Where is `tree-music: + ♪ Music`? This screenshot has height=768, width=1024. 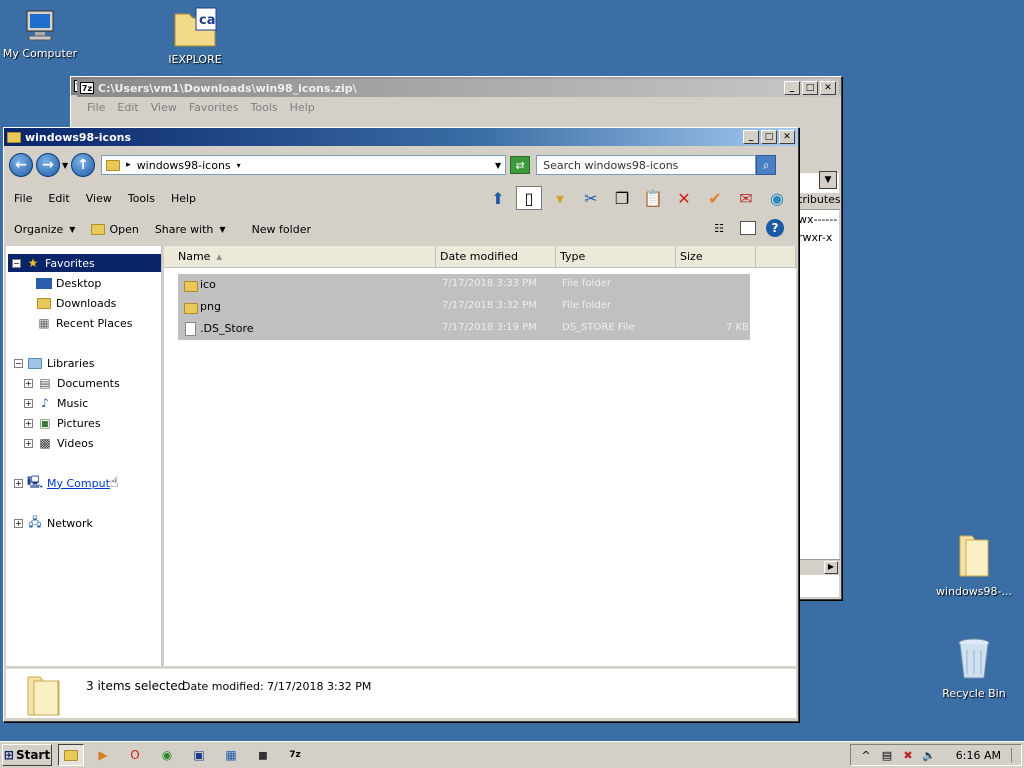 tree-music: + ♪ Music is located at coordinates (56, 403).